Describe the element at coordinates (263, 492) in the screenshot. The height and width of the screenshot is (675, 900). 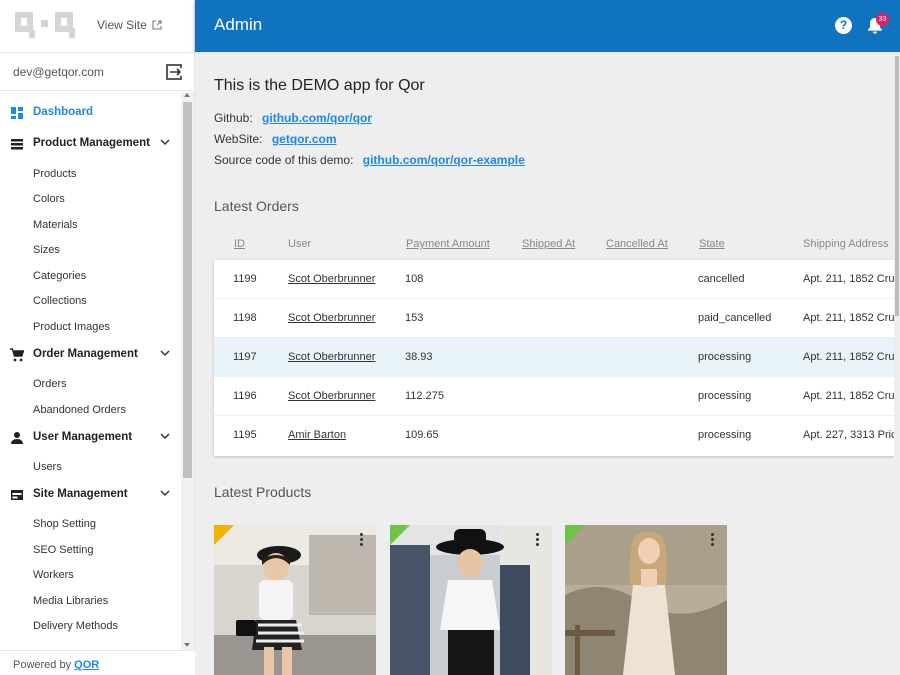
I see `latest-products-title: Latest Products` at that location.